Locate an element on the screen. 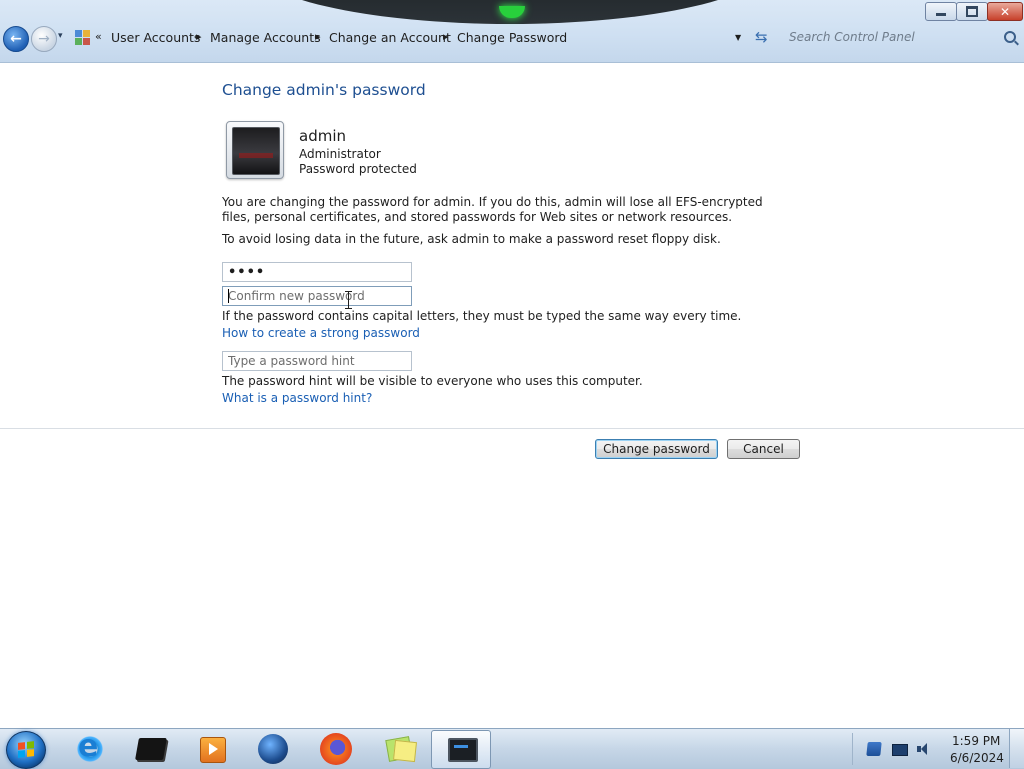  media-player-icon is located at coordinates (212, 749).